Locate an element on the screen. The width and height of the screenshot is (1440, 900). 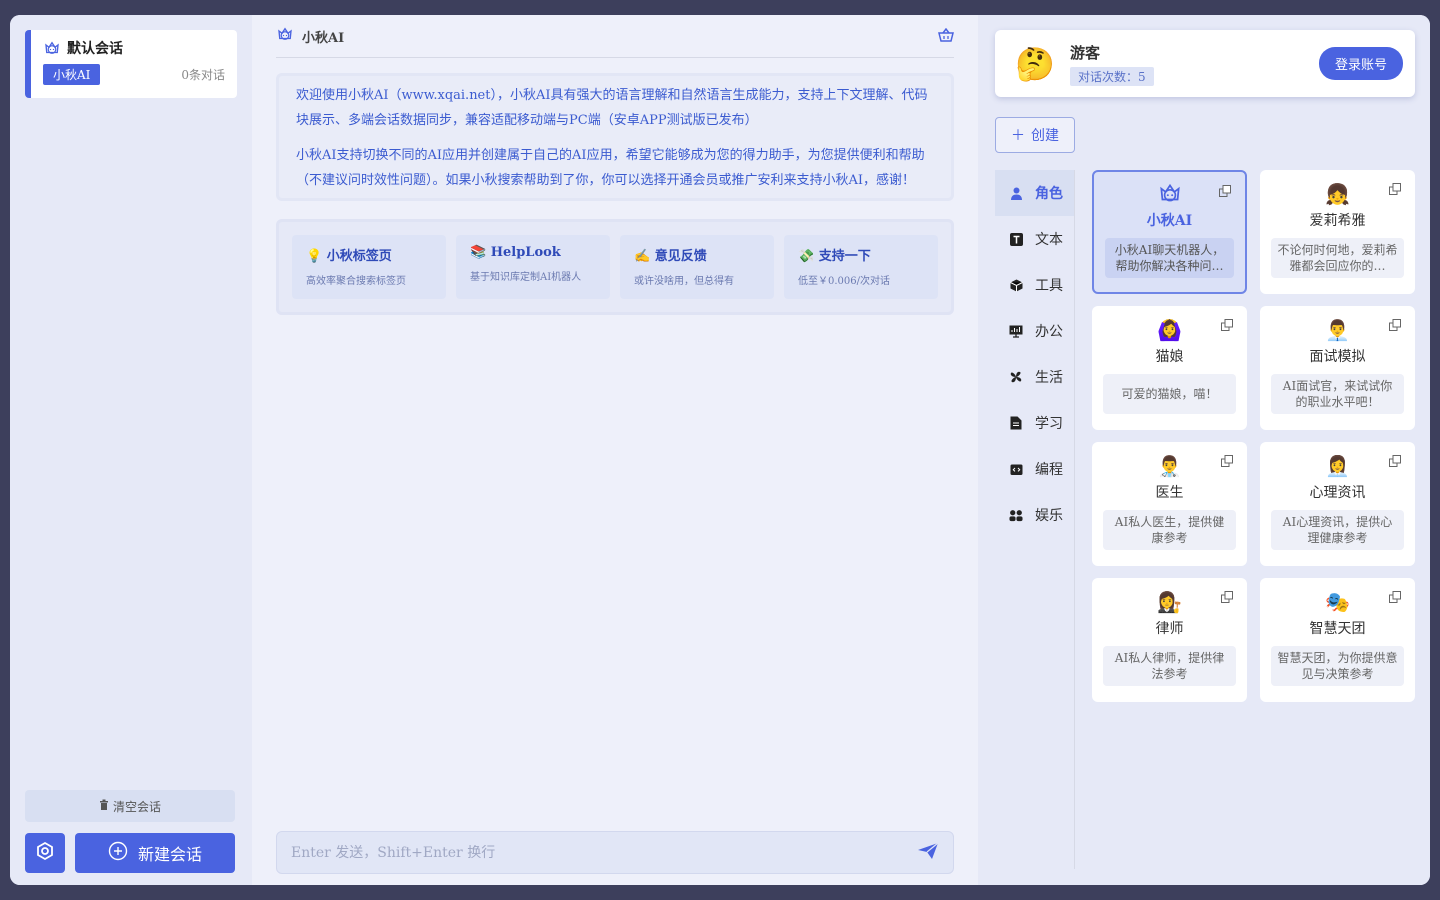
login-button: 登录账号 is located at coordinates (1360, 63).